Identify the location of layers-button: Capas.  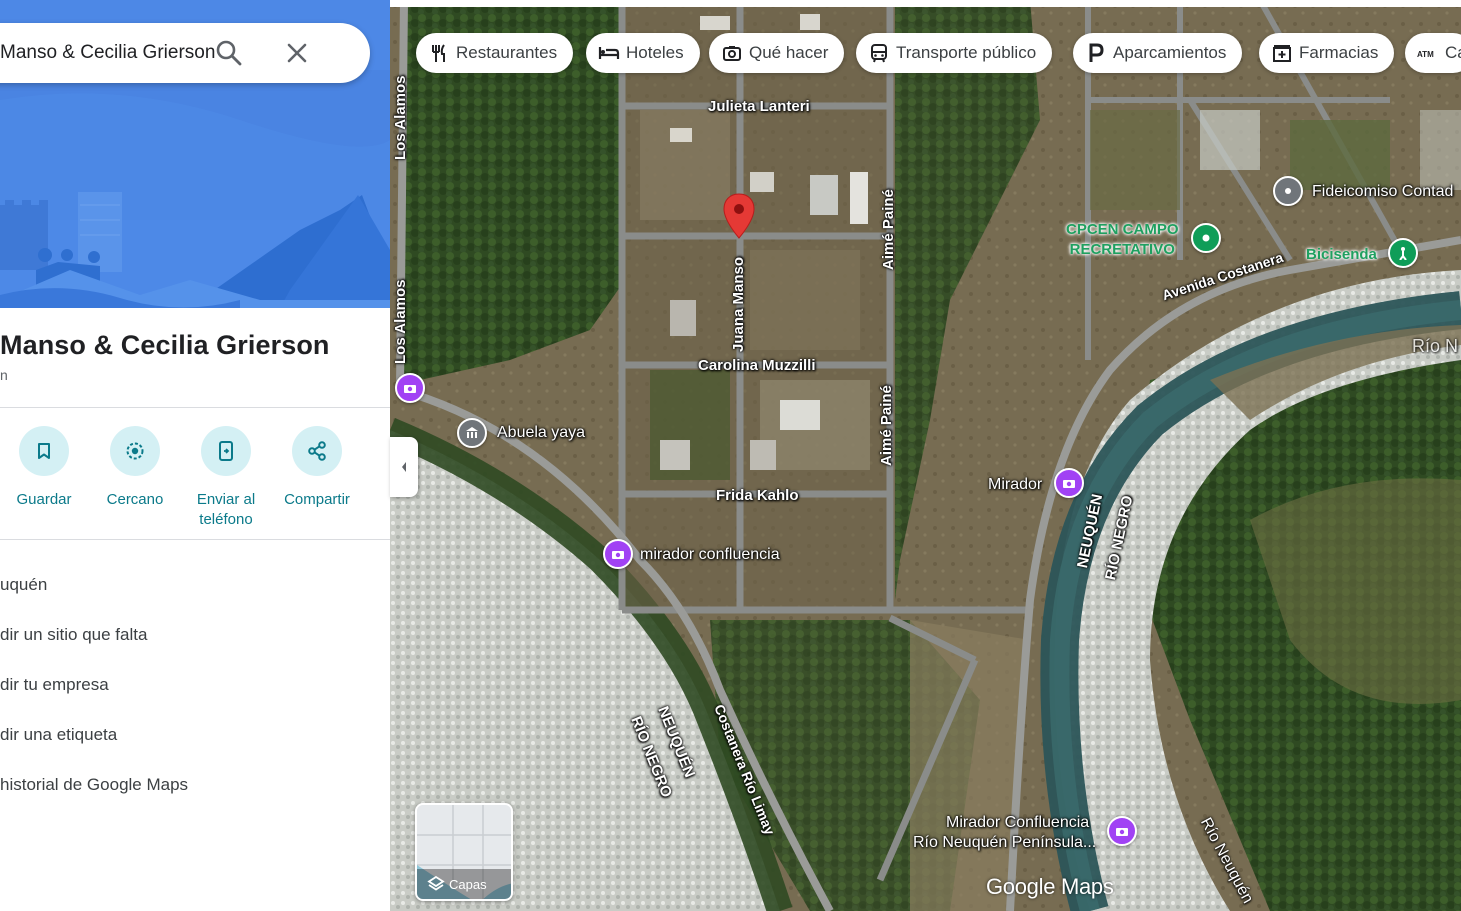
(464, 852).